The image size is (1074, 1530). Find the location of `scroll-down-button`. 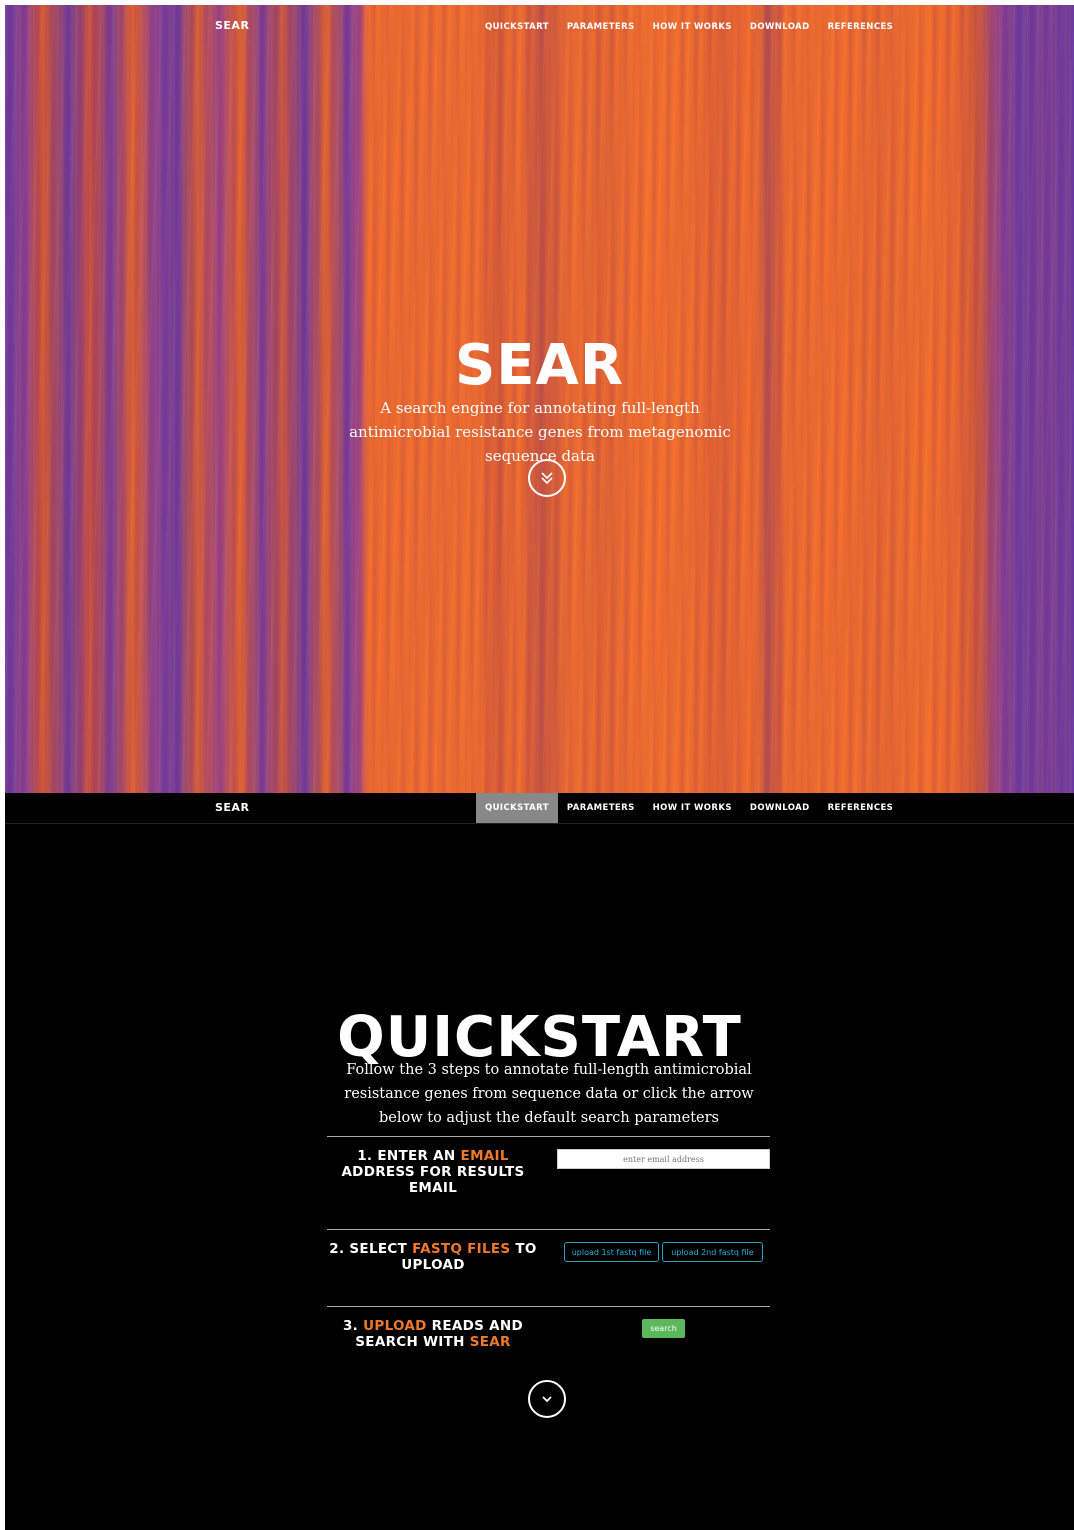

scroll-down-button is located at coordinates (547, 478).